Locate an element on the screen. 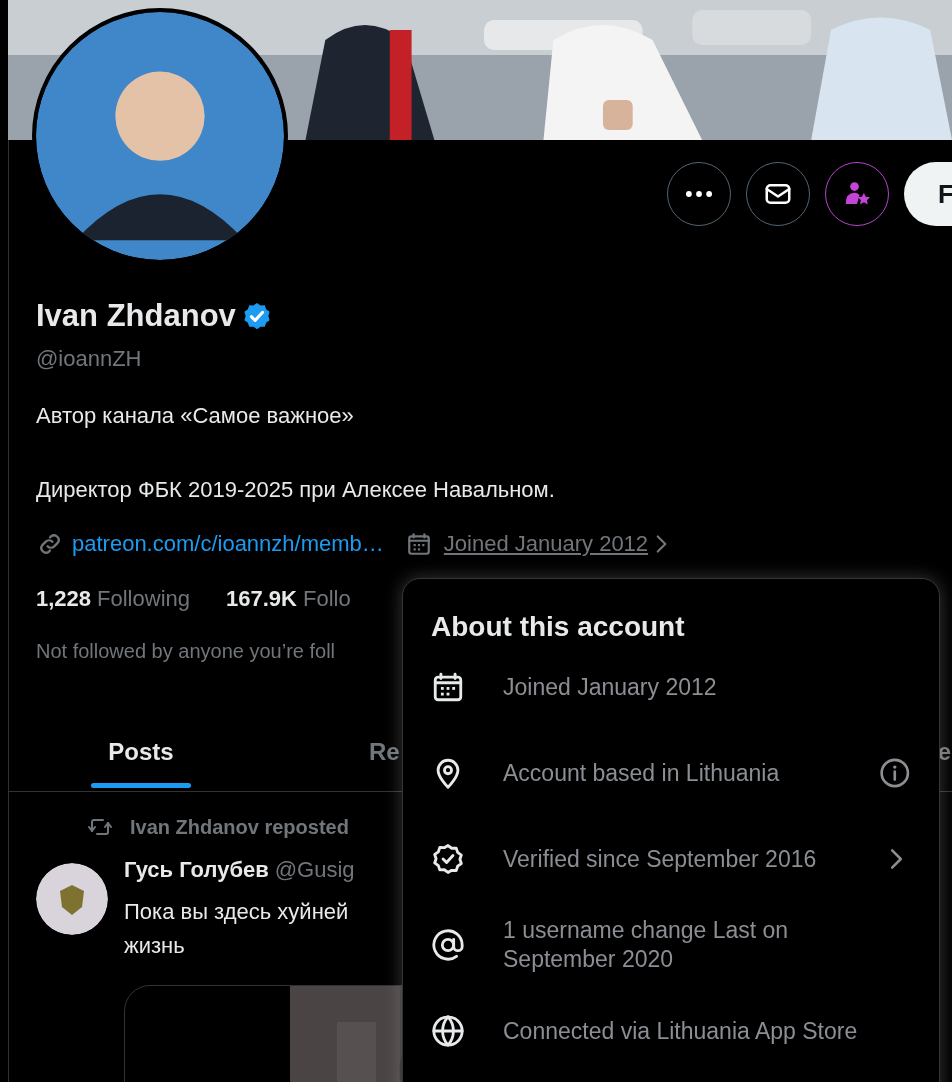 The image size is (952, 1082). account-detail: 1 username change Last on September 2020 is located at coordinates (646, 945).